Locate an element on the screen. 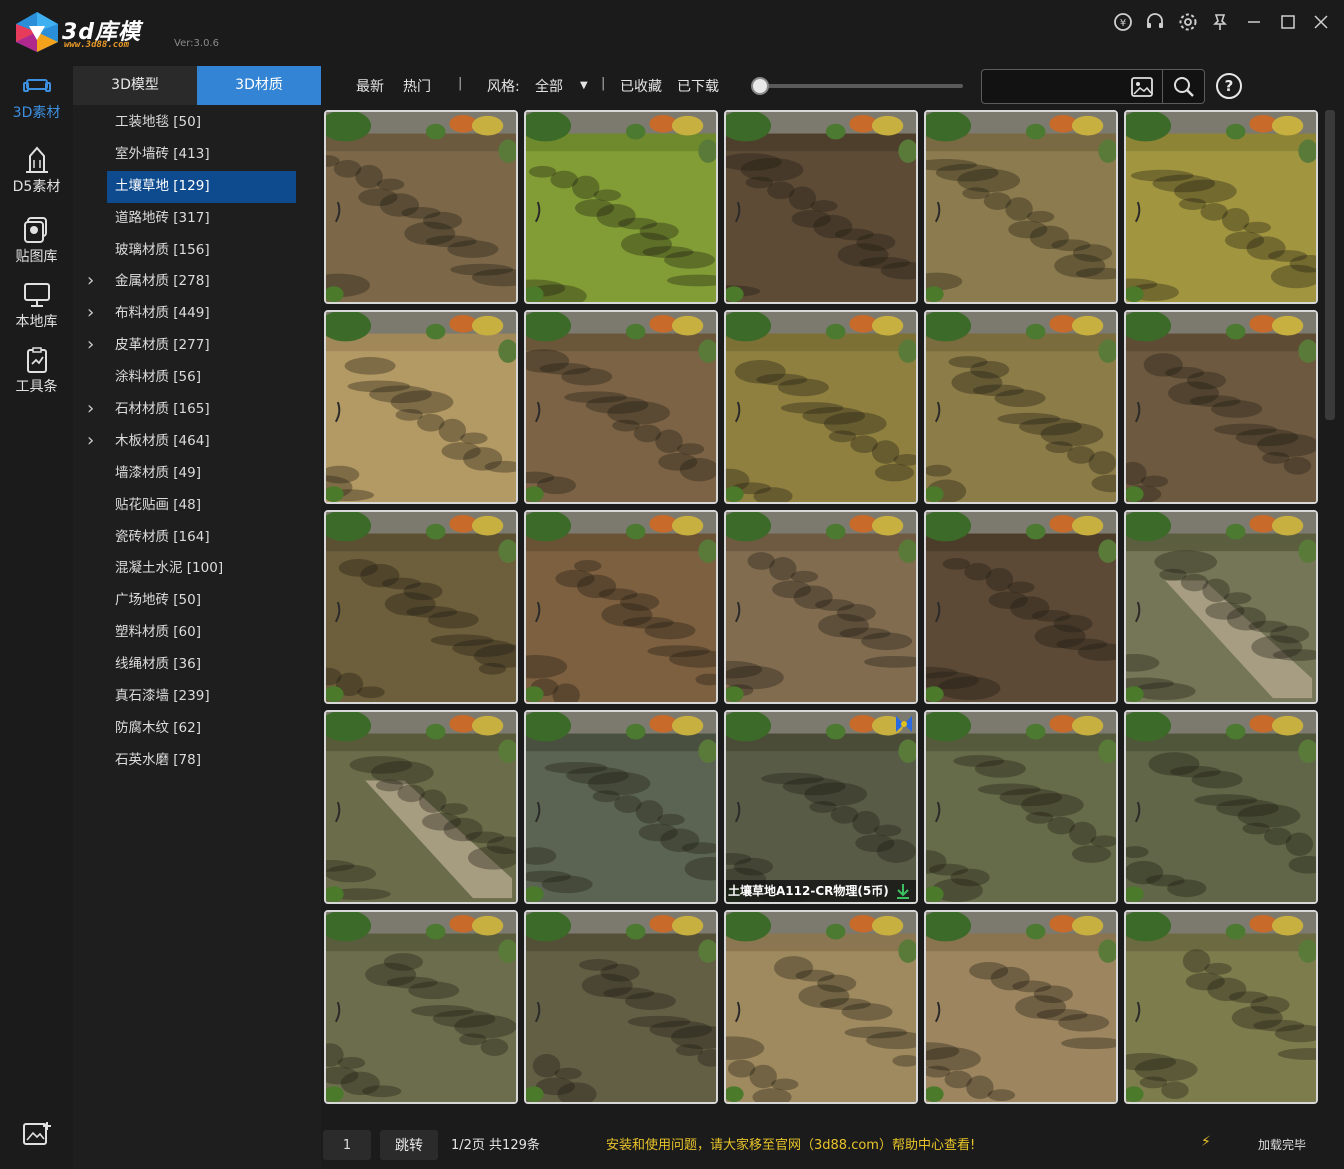 Image resolution: width=1344 pixels, height=1169 pixels. pin-icon is located at coordinates (1220, 22).